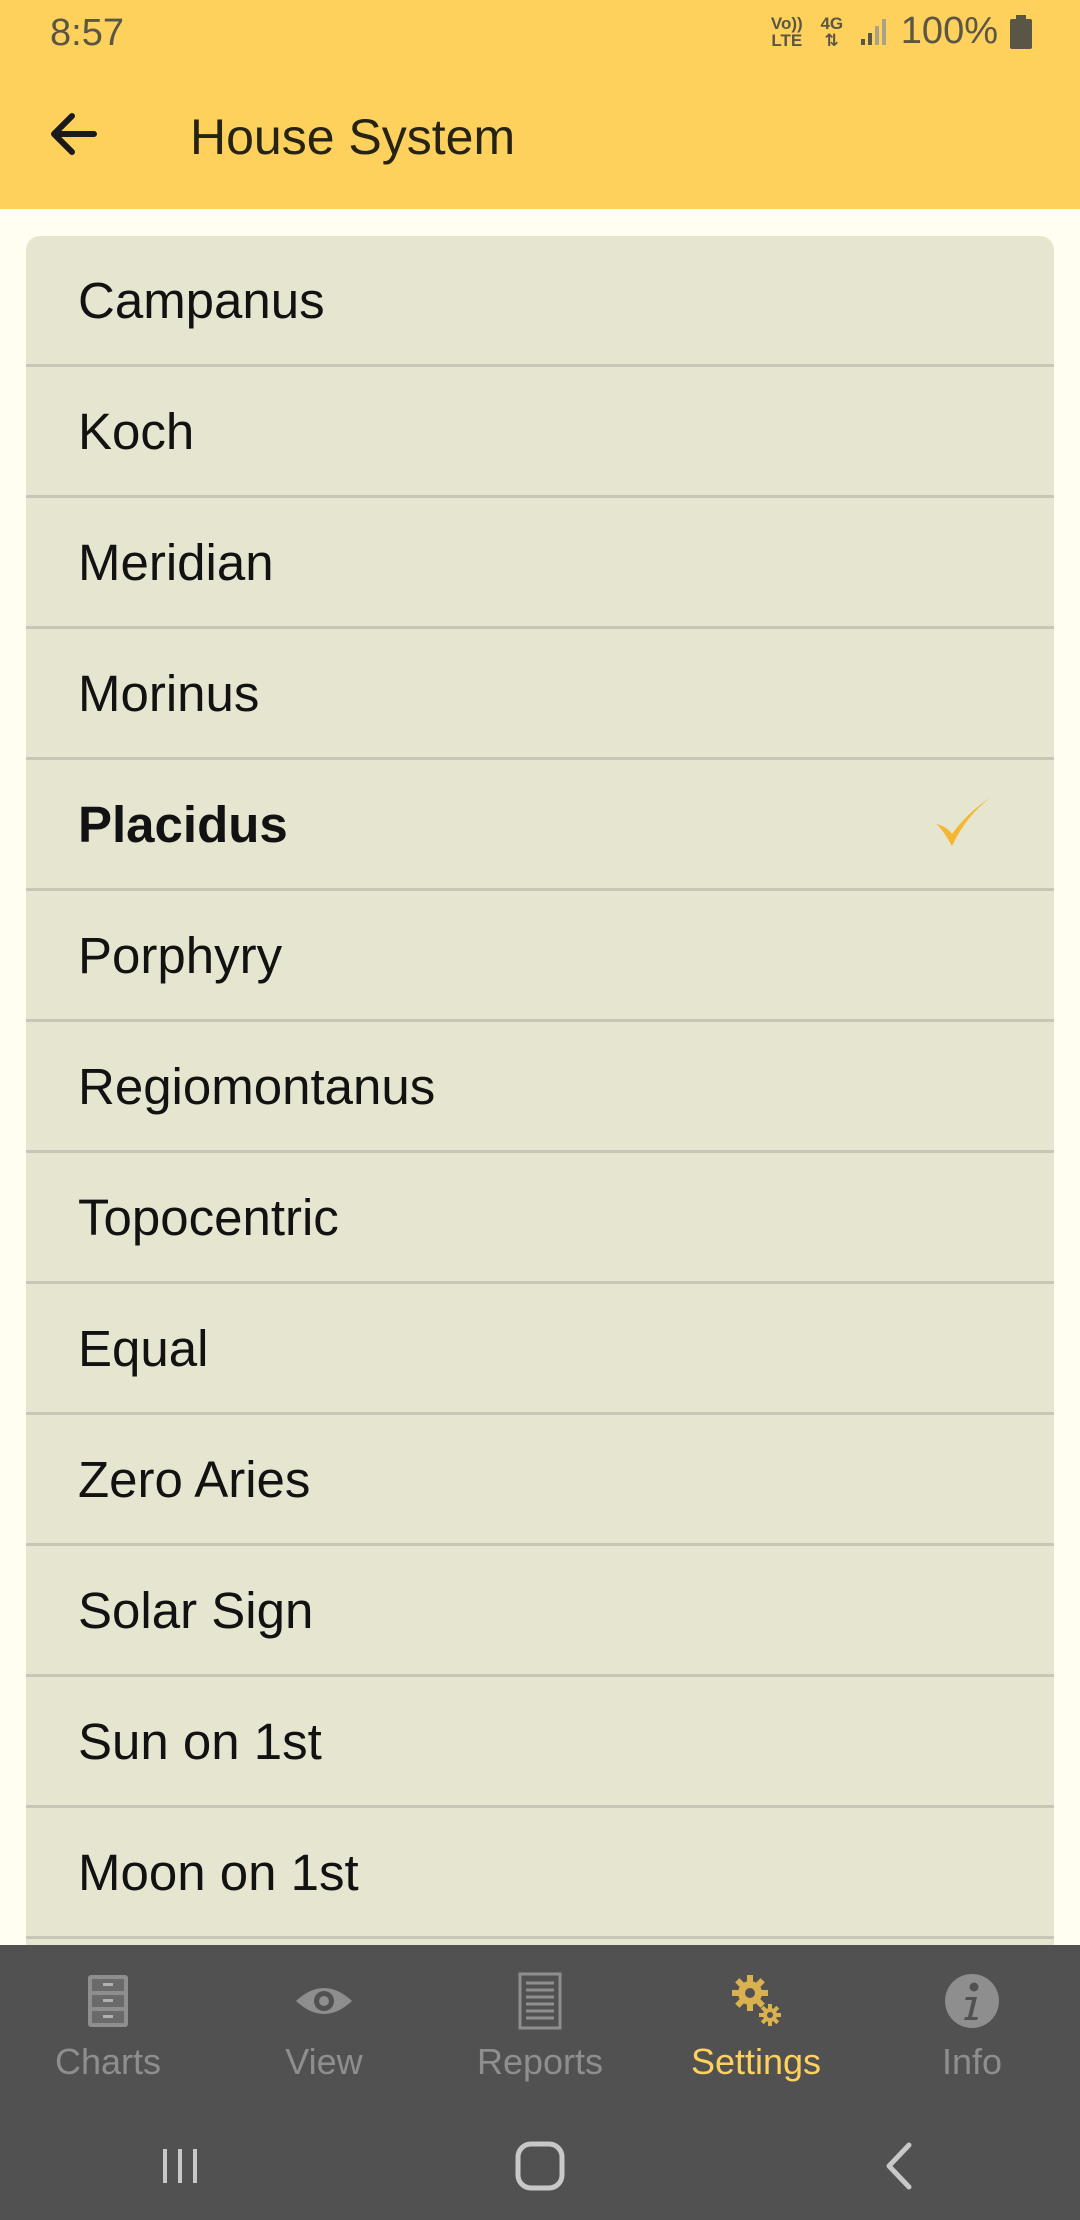  Describe the element at coordinates (787, 40) in the screenshot. I see `lte-text: LTE` at that location.